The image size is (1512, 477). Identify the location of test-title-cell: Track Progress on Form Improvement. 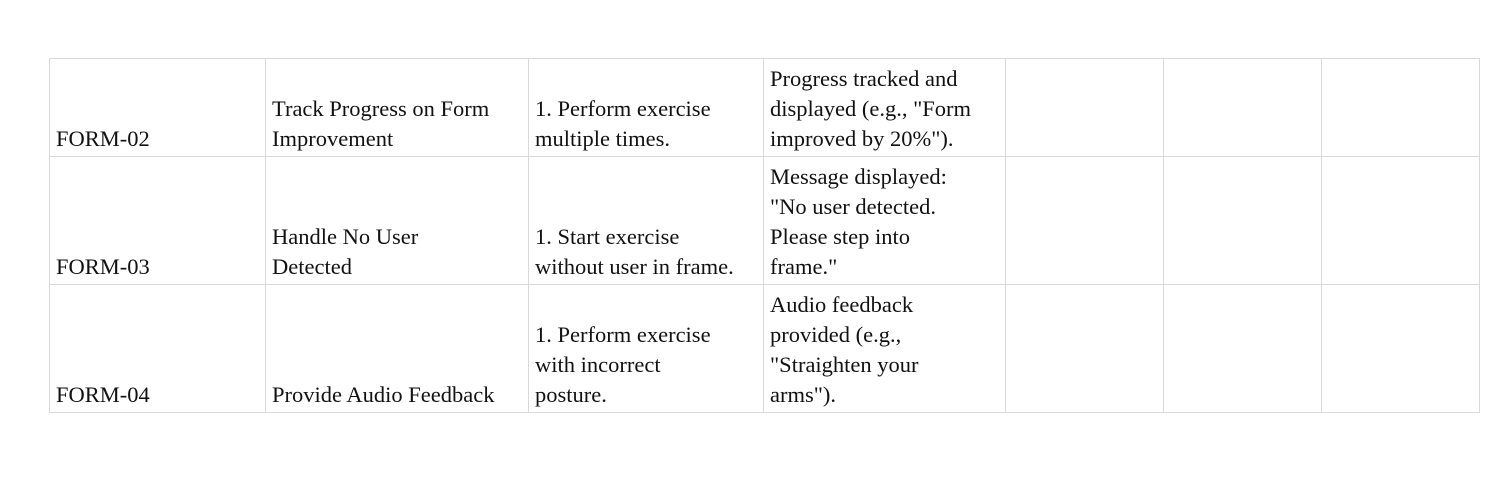
(397, 107).